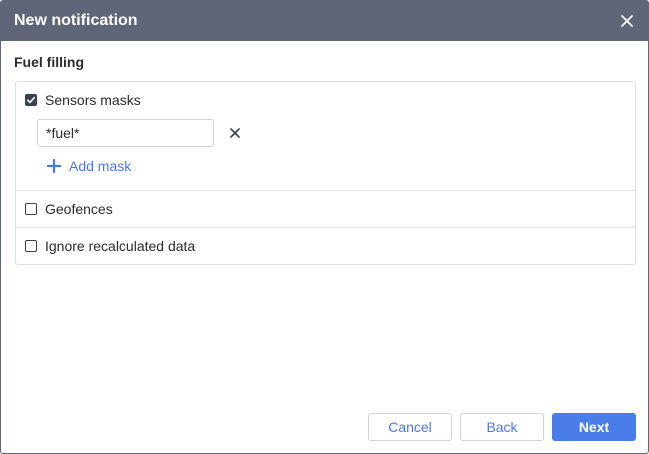 This screenshot has height=454, width=649. What do you see at coordinates (31, 209) in the screenshot?
I see `geofences-checkbox` at bounding box center [31, 209].